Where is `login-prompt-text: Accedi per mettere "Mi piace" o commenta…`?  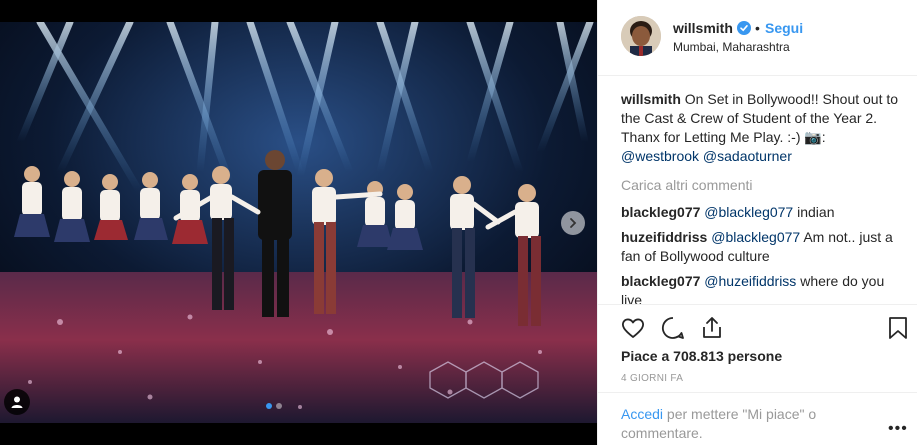 login-prompt-text: Accedi per mettere "Mi piace" o commenta… is located at coordinates (736, 424).